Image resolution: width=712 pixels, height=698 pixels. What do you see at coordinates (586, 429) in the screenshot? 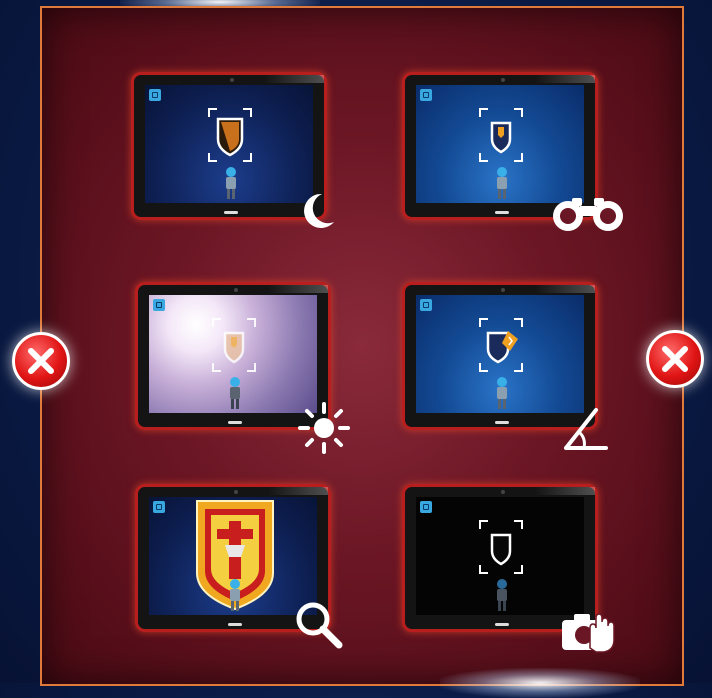
I see `angle-icon` at bounding box center [586, 429].